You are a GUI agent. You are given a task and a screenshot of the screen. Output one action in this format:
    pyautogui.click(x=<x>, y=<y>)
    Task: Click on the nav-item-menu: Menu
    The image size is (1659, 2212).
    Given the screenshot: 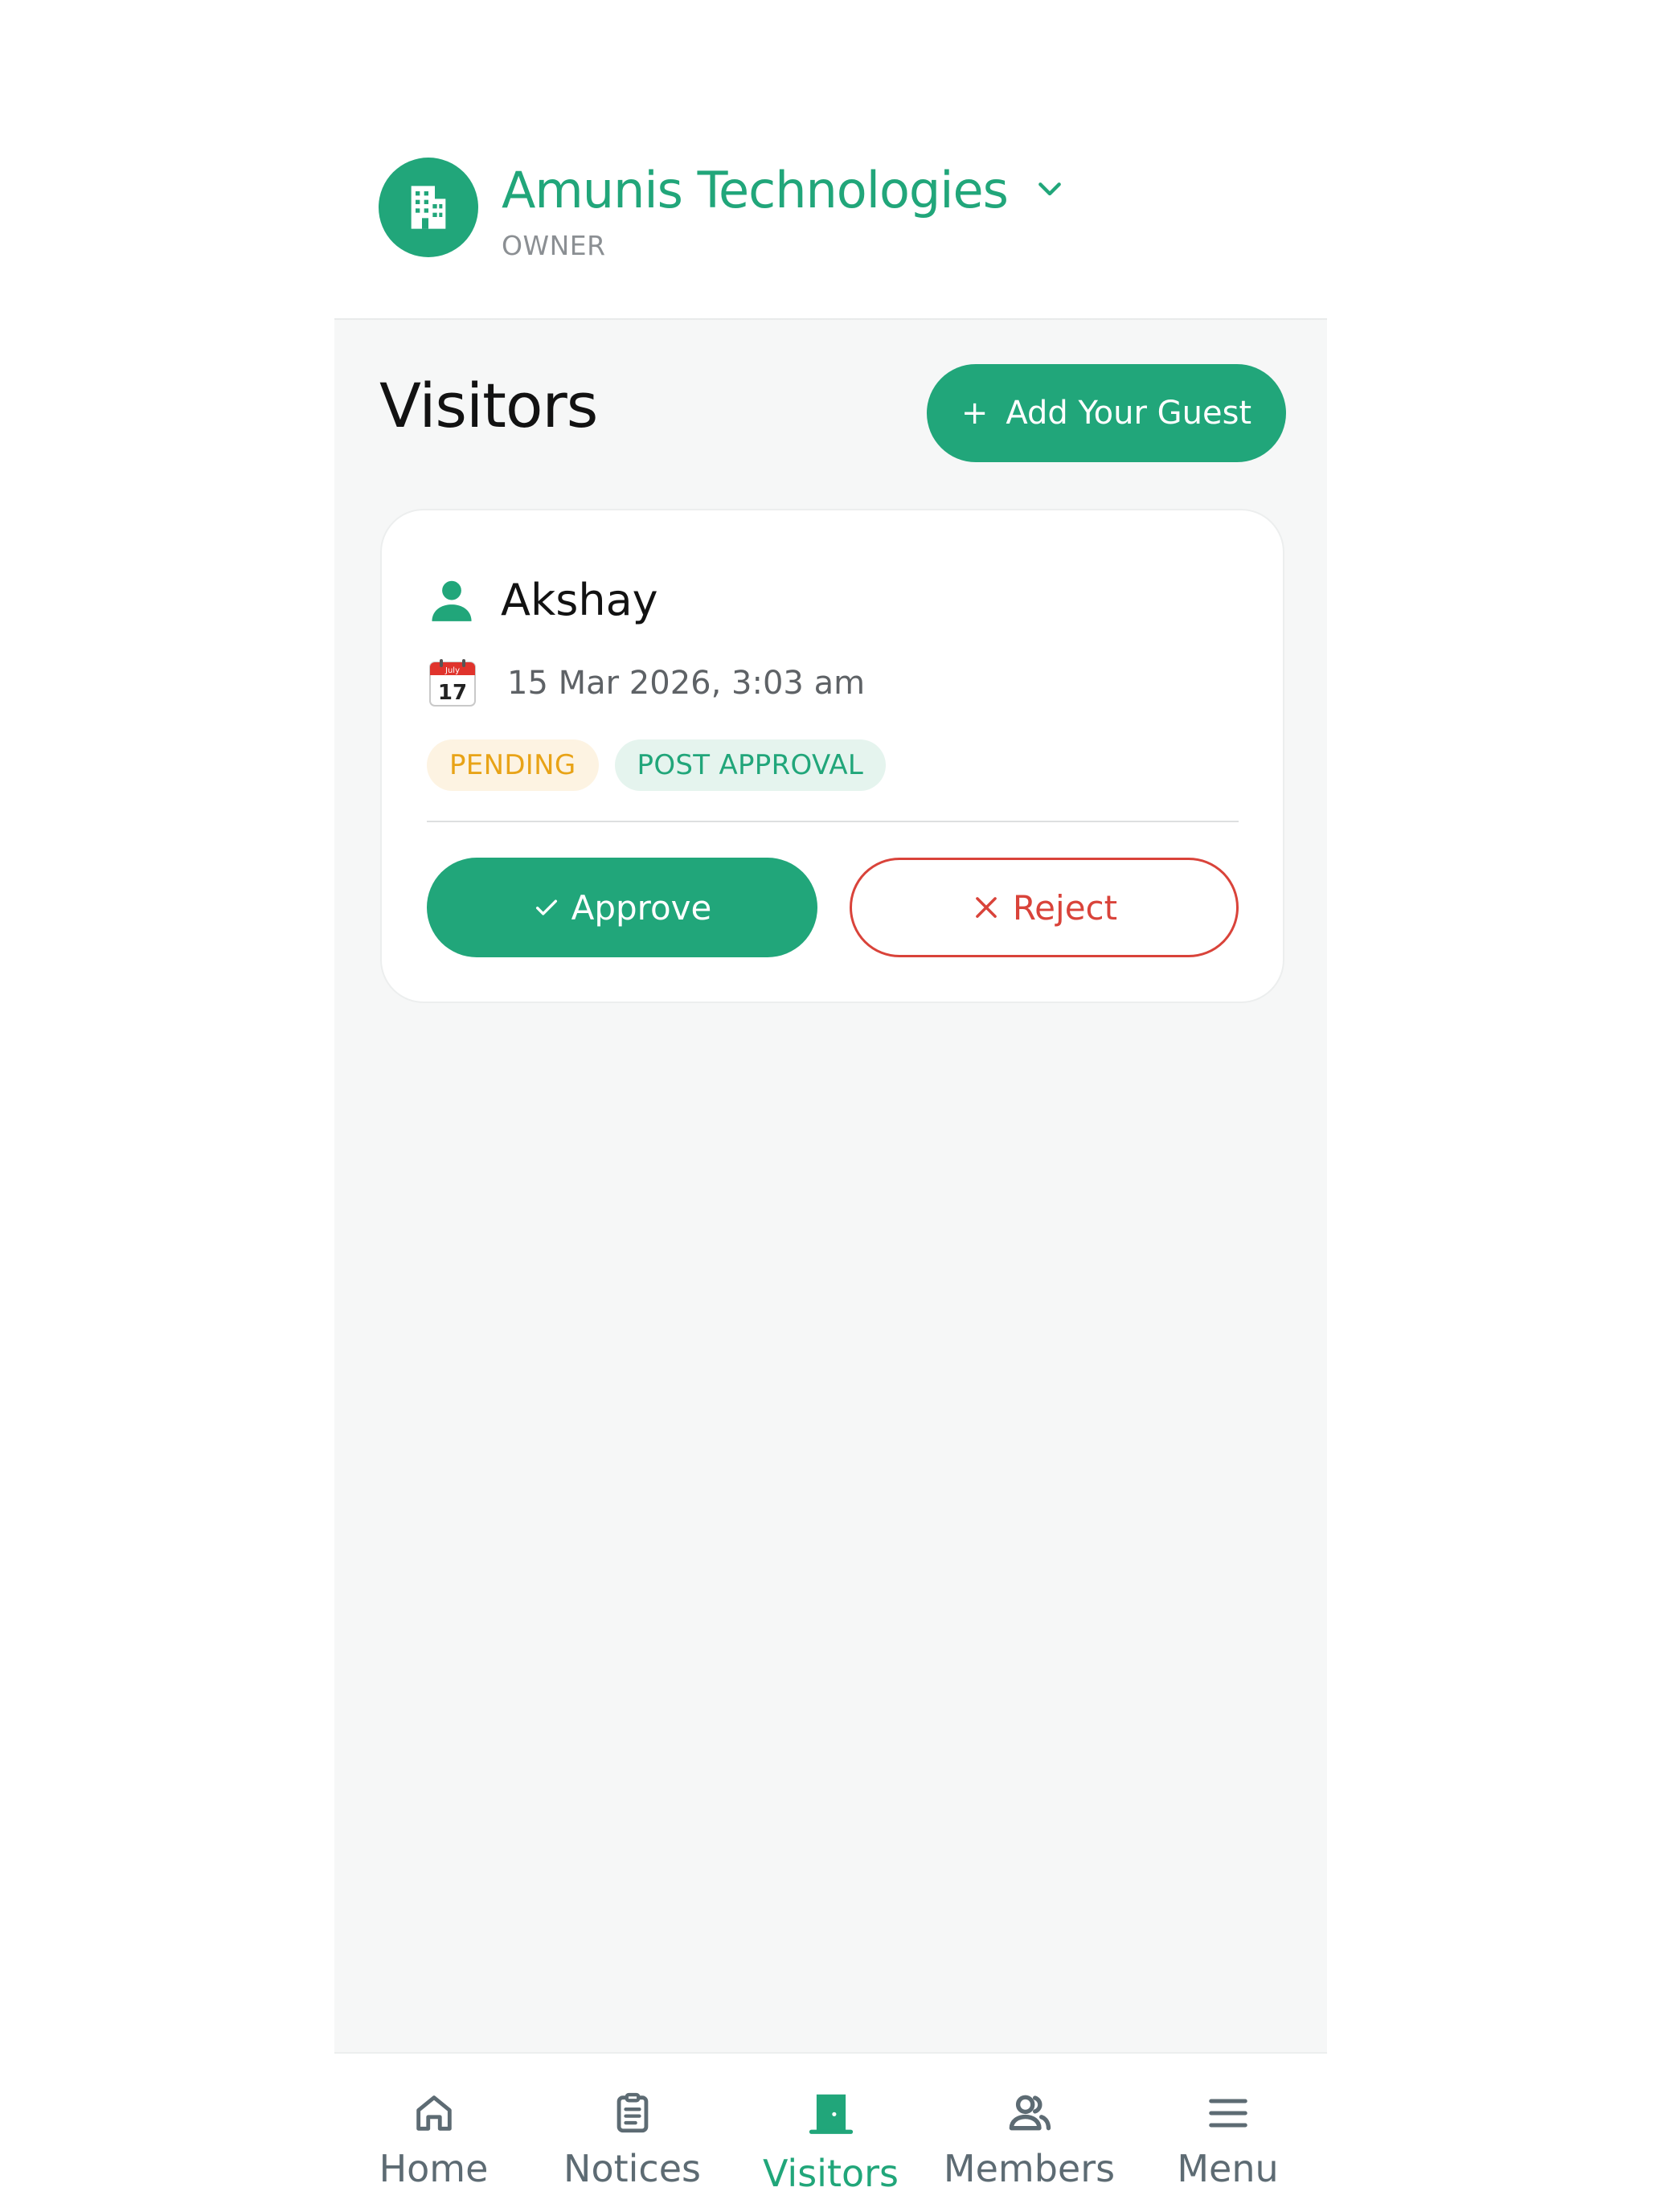 What is the action you would take?
    pyautogui.click(x=1228, y=2133)
    